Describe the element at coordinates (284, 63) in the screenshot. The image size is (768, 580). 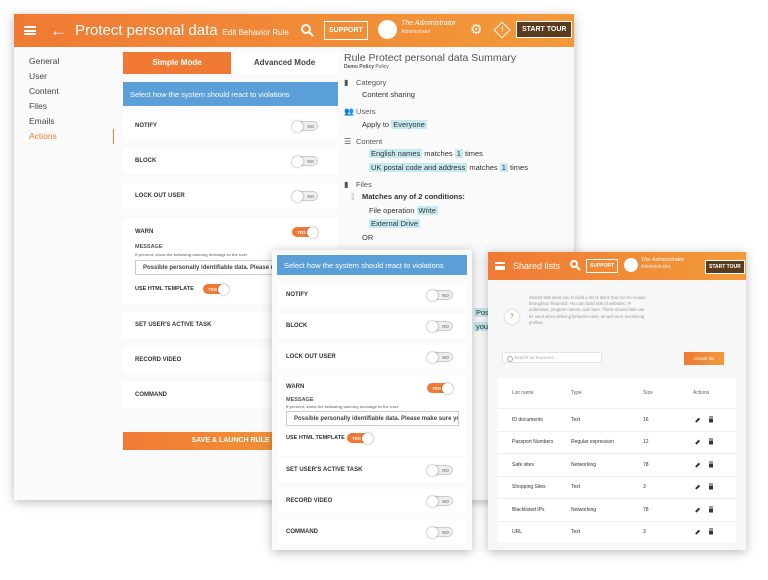
I see `advanced-mode-tab: Advanced Mode` at that location.